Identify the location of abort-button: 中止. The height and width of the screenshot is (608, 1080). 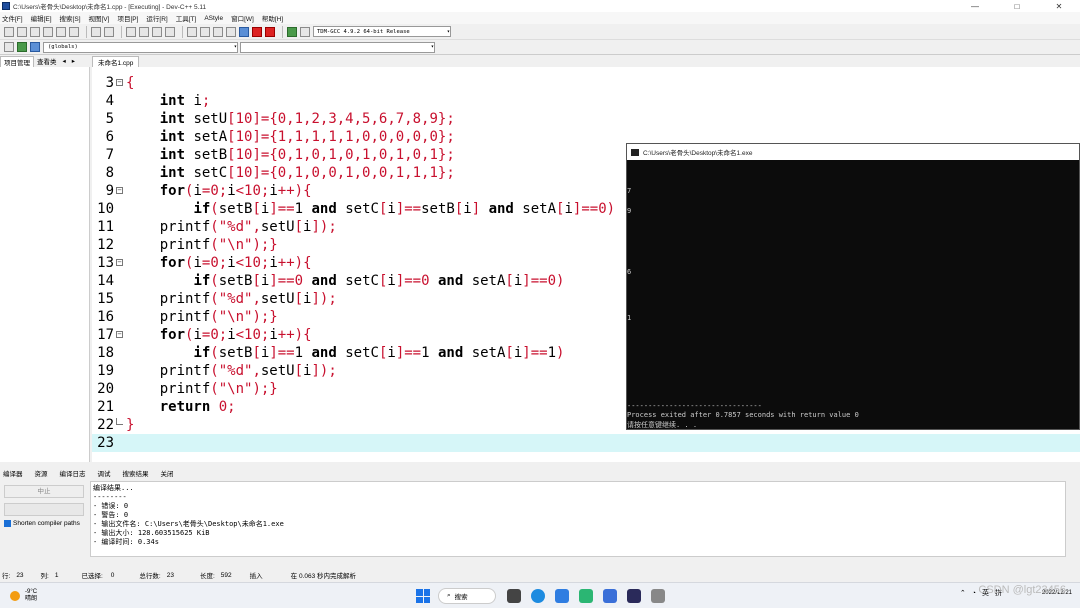
(44, 491).